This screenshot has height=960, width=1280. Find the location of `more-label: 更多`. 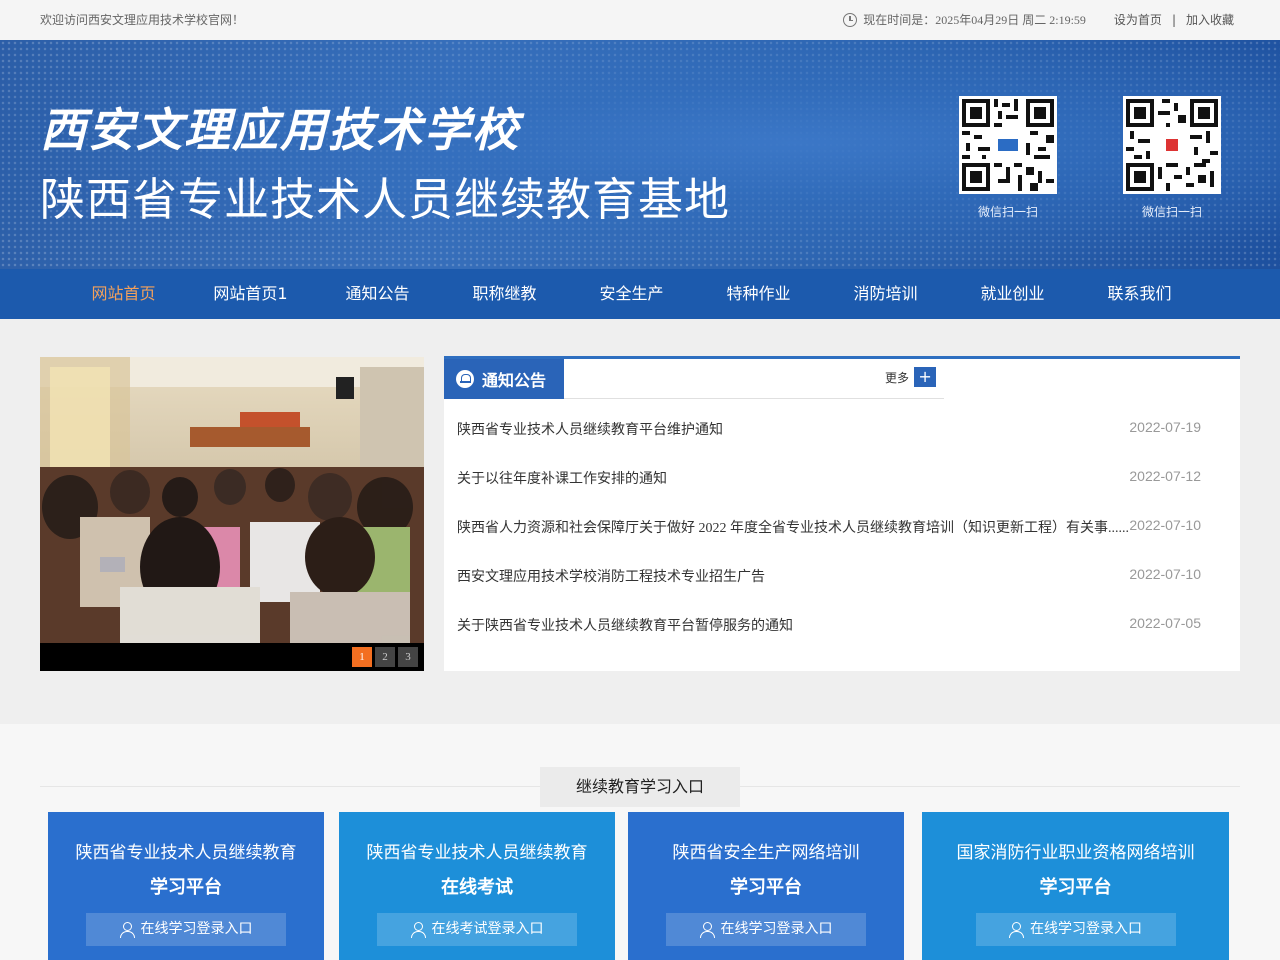

more-label: 更多 is located at coordinates (897, 377).